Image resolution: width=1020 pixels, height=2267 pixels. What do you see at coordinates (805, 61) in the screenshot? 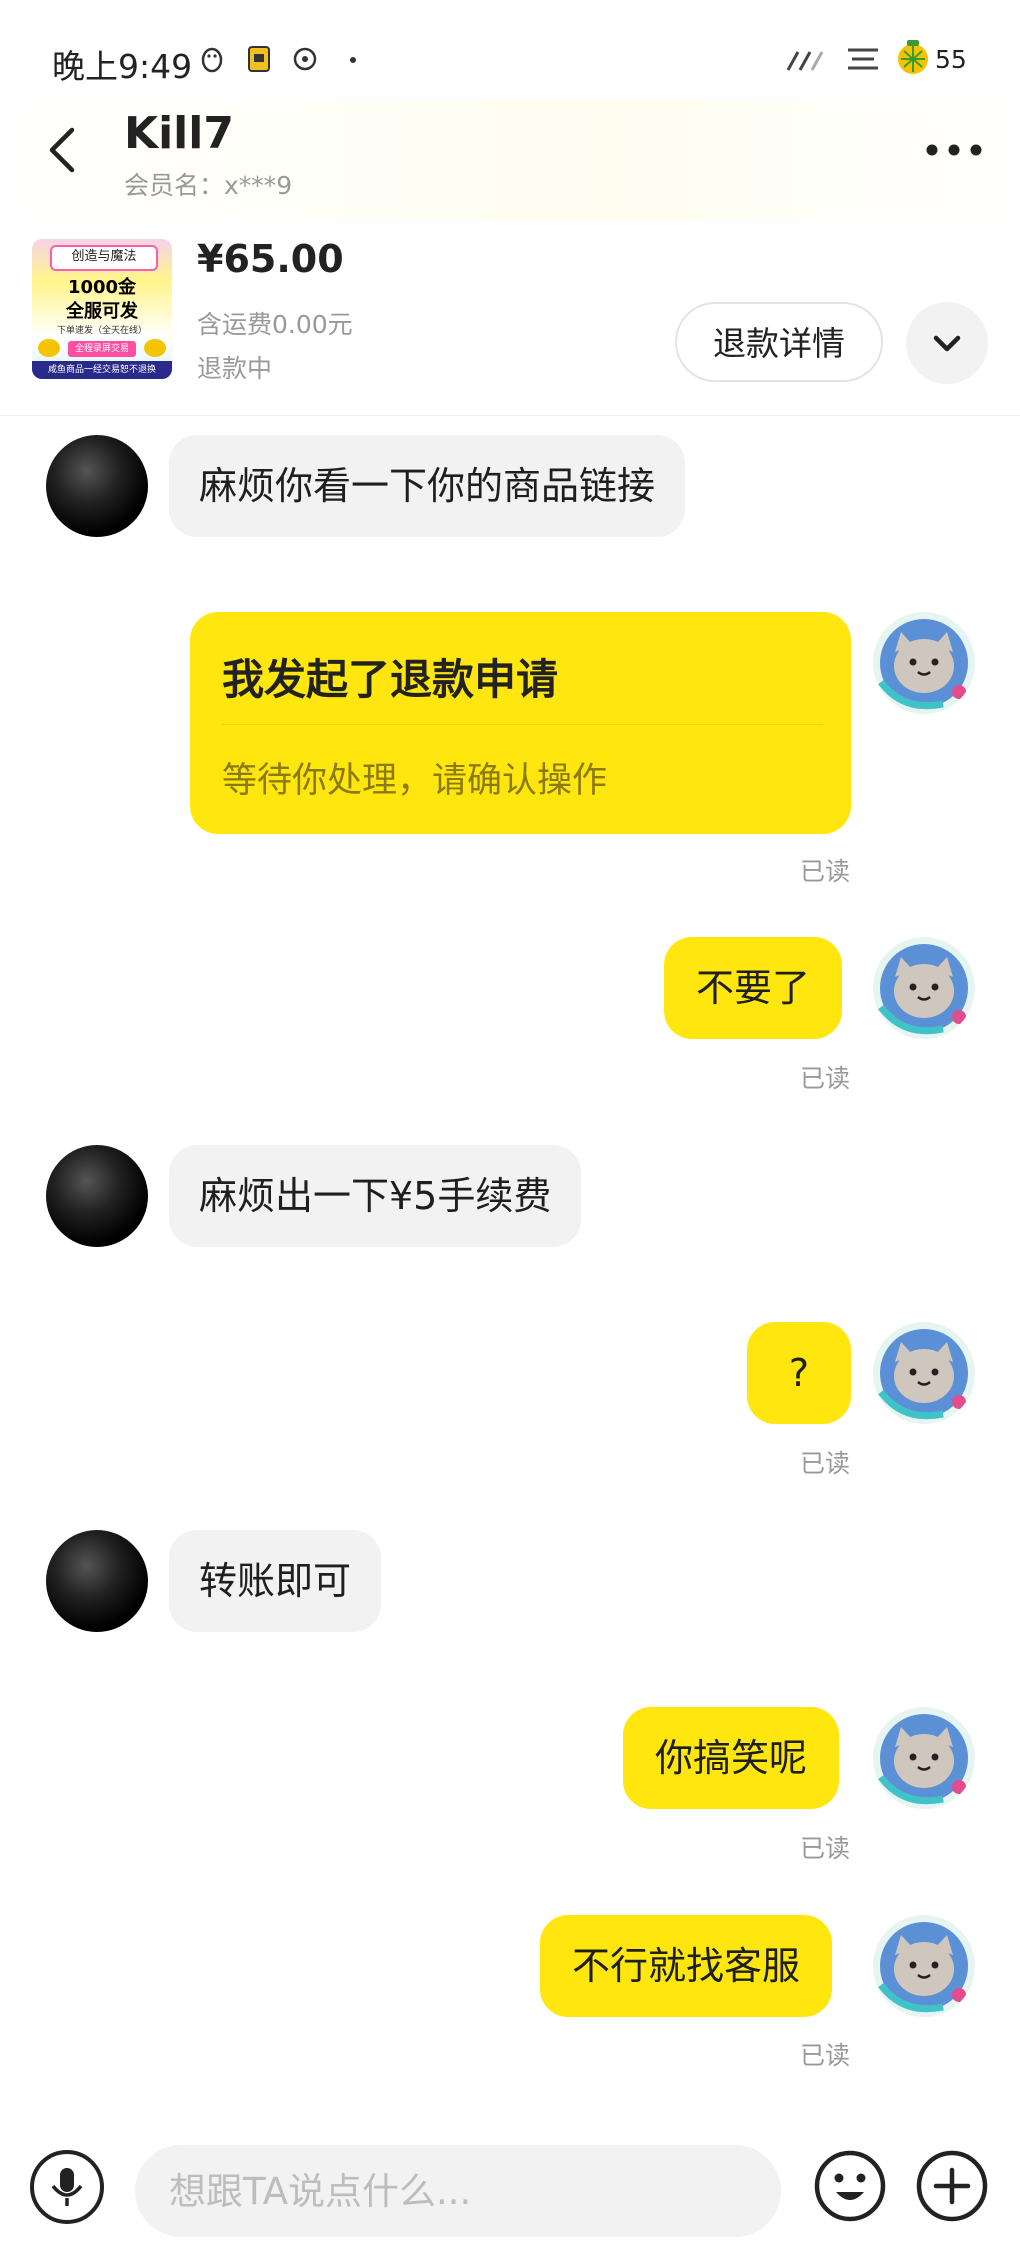
I see `signal-icon` at bounding box center [805, 61].